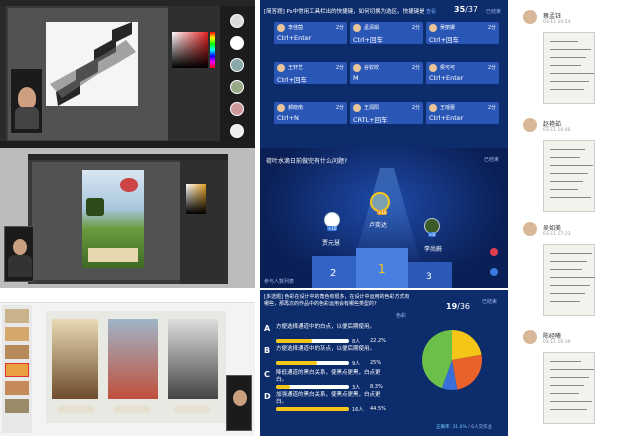  I want to click on poll-counter: 19/36, so click(458, 306).